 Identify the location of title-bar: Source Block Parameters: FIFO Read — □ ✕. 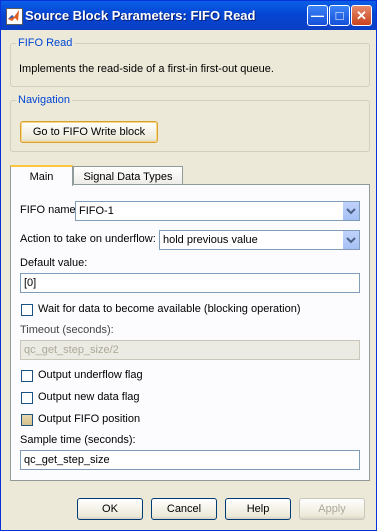
(188, 15).